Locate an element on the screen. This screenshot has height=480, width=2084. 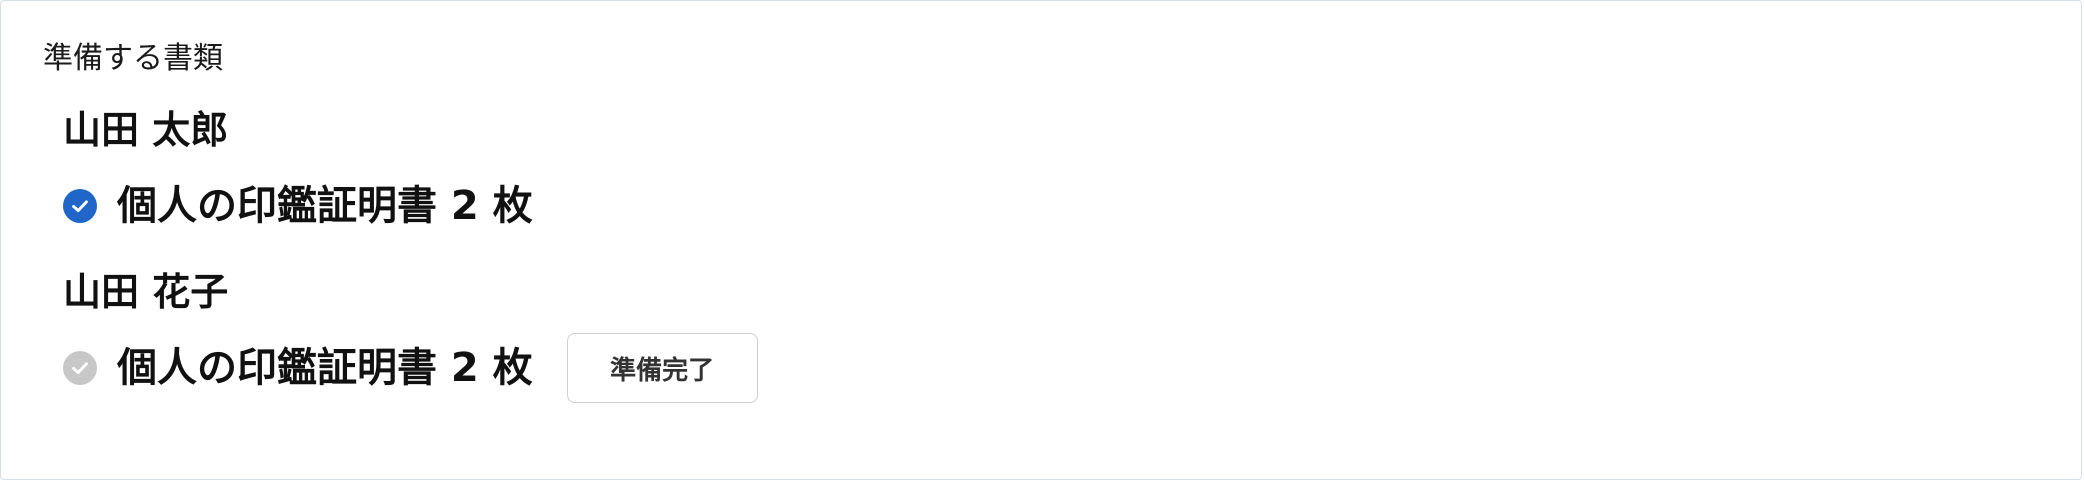
document-row: 個人の印鑑証明書 2 枚 is located at coordinates (298, 206).